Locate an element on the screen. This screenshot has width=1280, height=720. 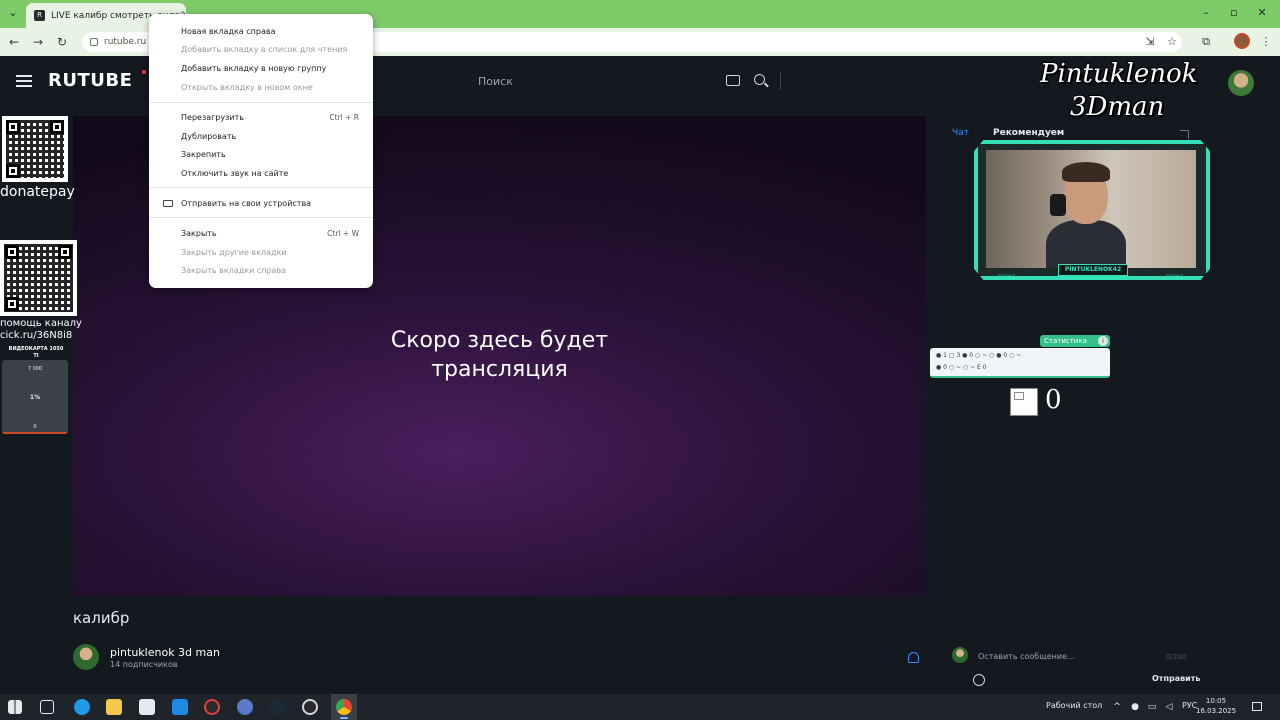
donatepay-qr-code is located at coordinates (35, 149).